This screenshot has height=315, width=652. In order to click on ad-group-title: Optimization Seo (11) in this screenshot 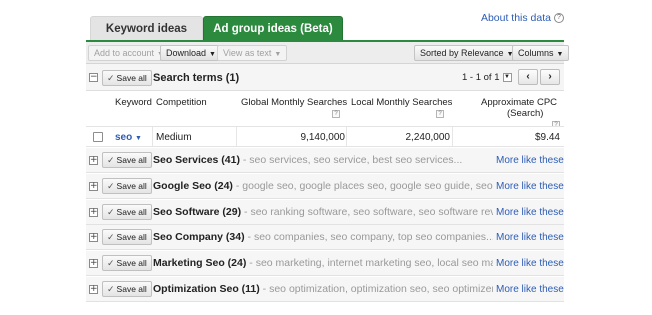, I will do `click(206, 289)`.